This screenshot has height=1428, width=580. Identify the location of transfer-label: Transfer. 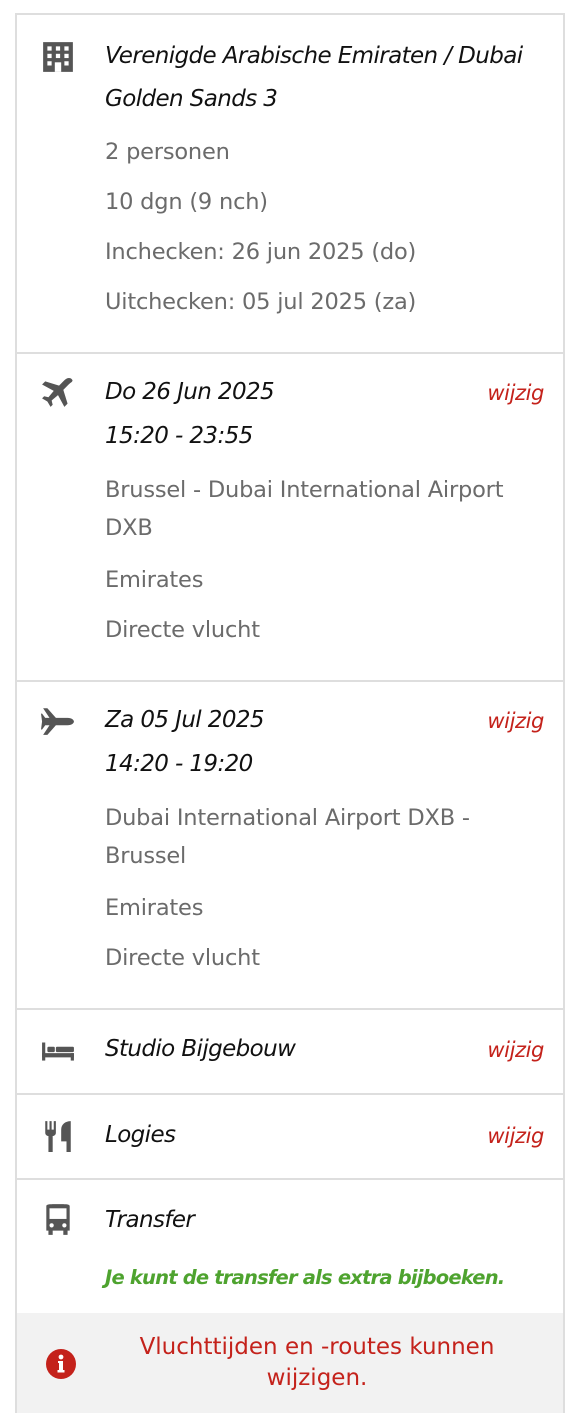
(150, 1220).